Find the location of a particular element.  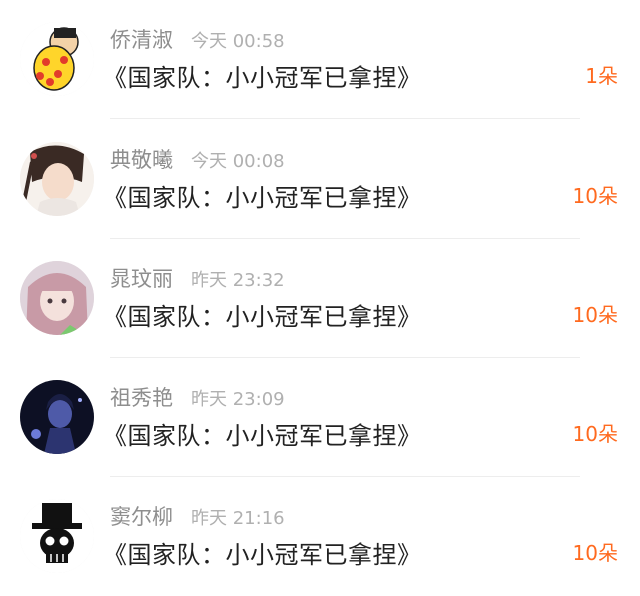

timestamp: 今天 00:08 is located at coordinates (238, 161).